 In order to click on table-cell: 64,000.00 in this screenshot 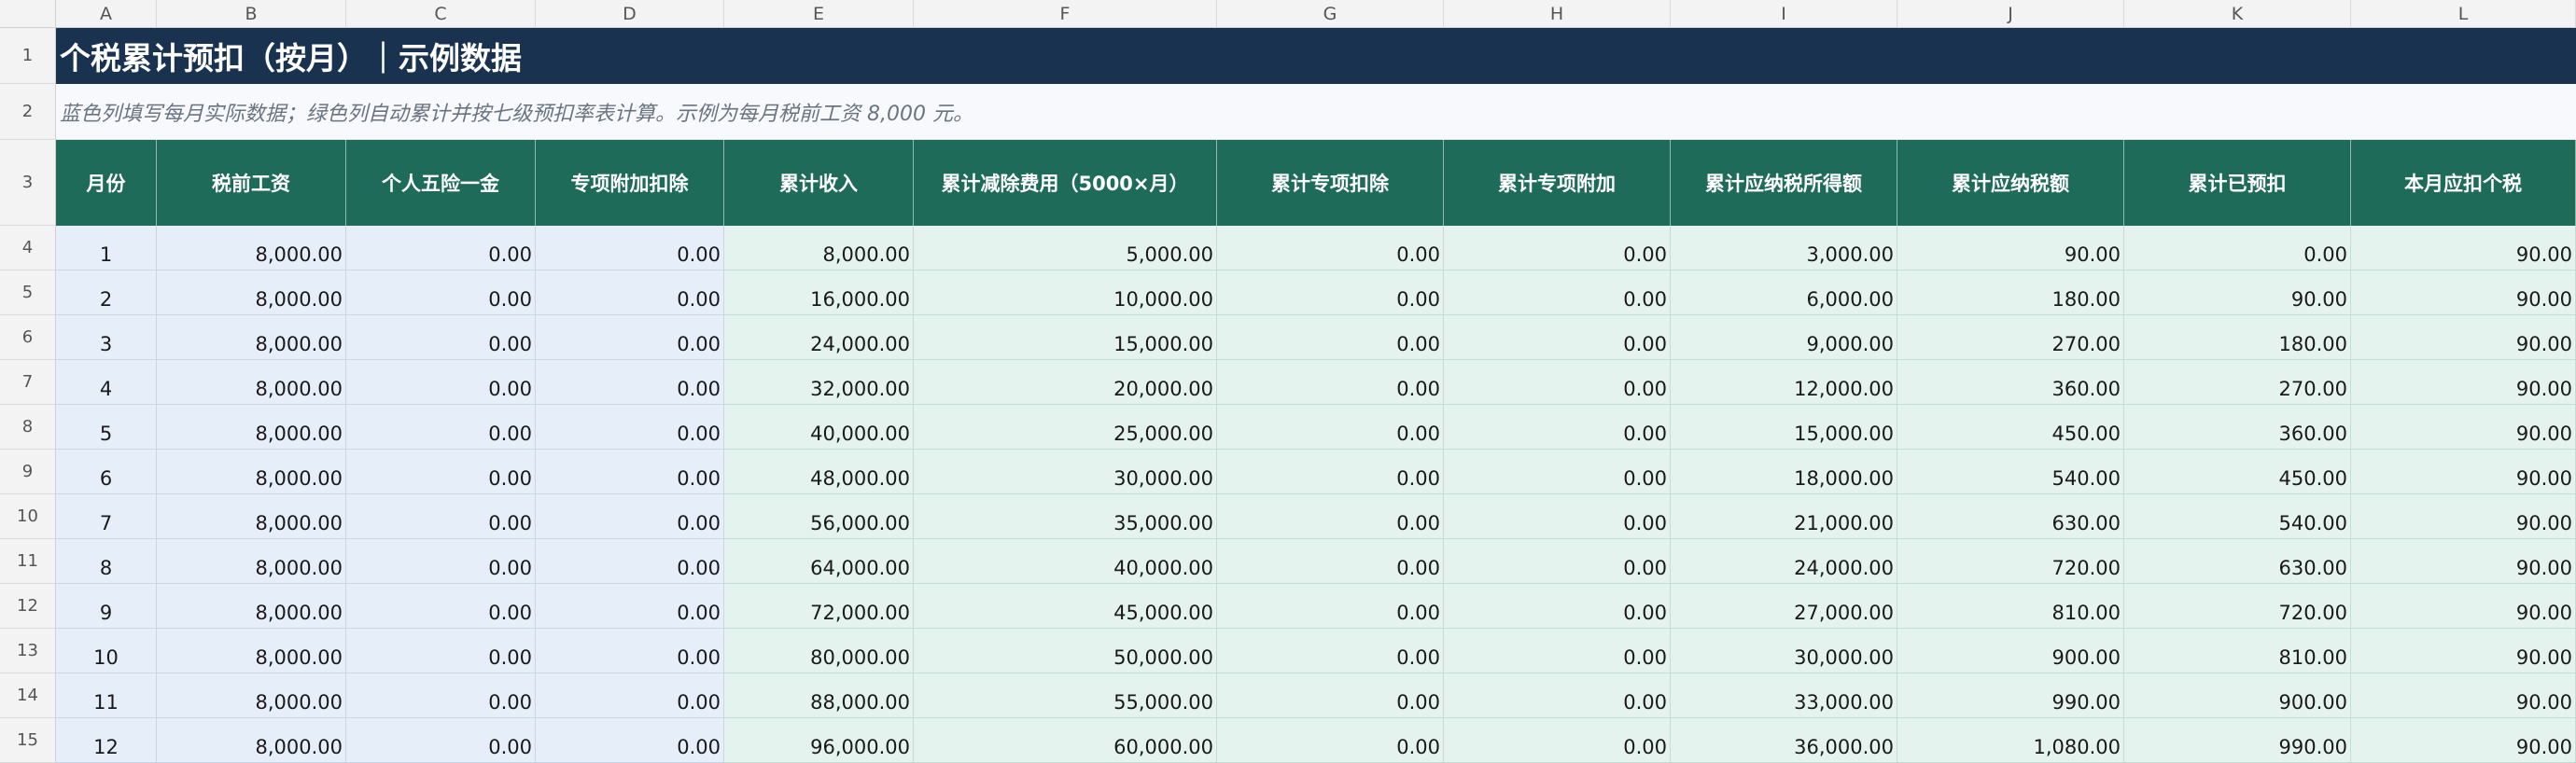, I will do `click(819, 561)`.